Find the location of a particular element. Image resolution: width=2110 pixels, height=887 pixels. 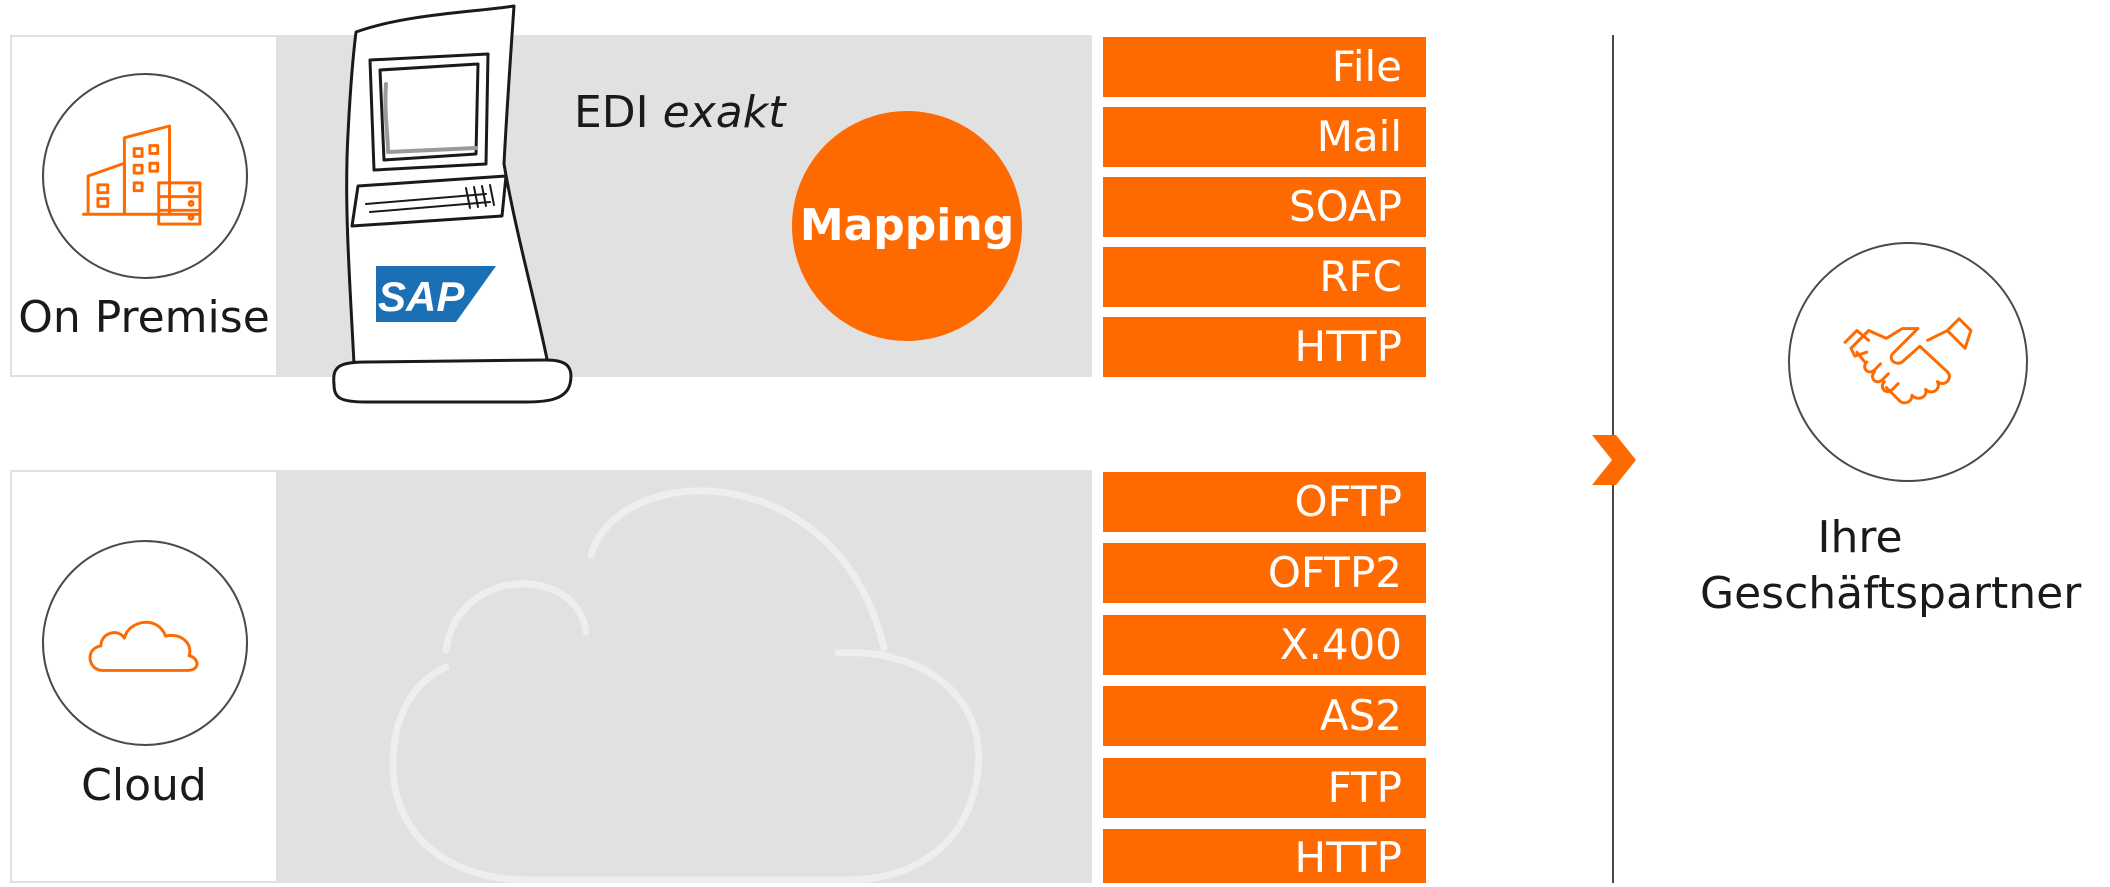

protocol-as2: AS2 is located at coordinates (1264, 716).